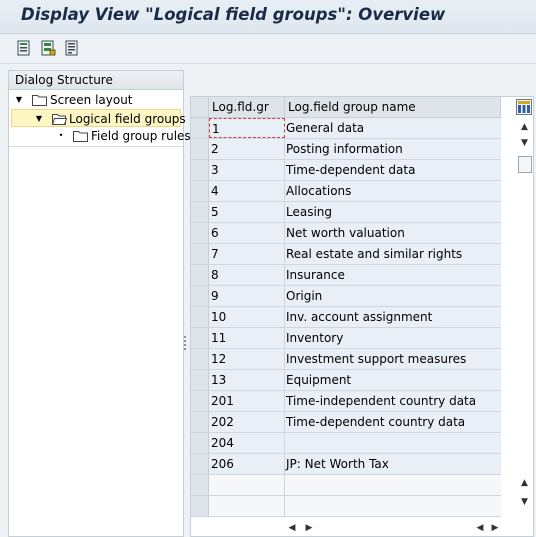 The height and width of the screenshot is (537, 536). What do you see at coordinates (393, 464) in the screenshot?
I see `cell-log-field-group-name: JP: Net Worth Tax` at bounding box center [393, 464].